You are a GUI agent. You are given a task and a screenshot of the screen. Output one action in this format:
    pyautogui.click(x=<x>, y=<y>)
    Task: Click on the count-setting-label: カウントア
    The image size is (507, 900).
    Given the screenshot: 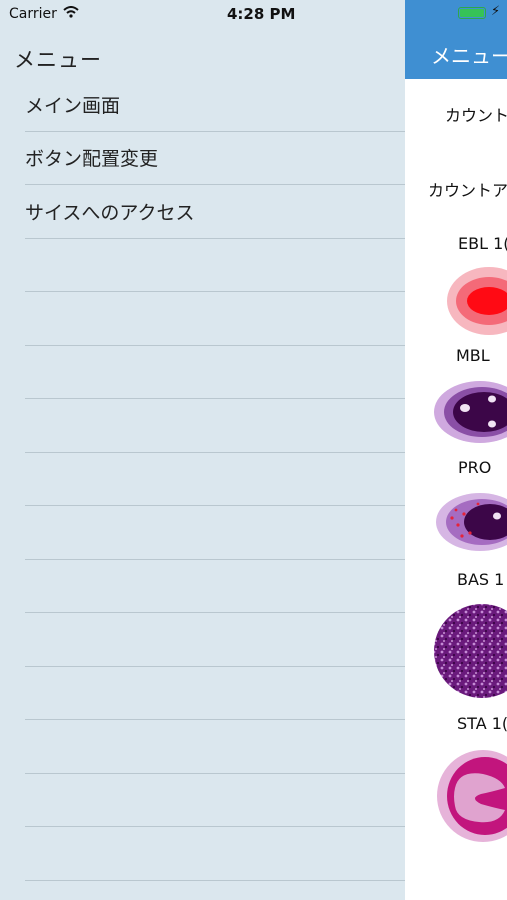 What is the action you would take?
    pyautogui.click(x=467, y=190)
    